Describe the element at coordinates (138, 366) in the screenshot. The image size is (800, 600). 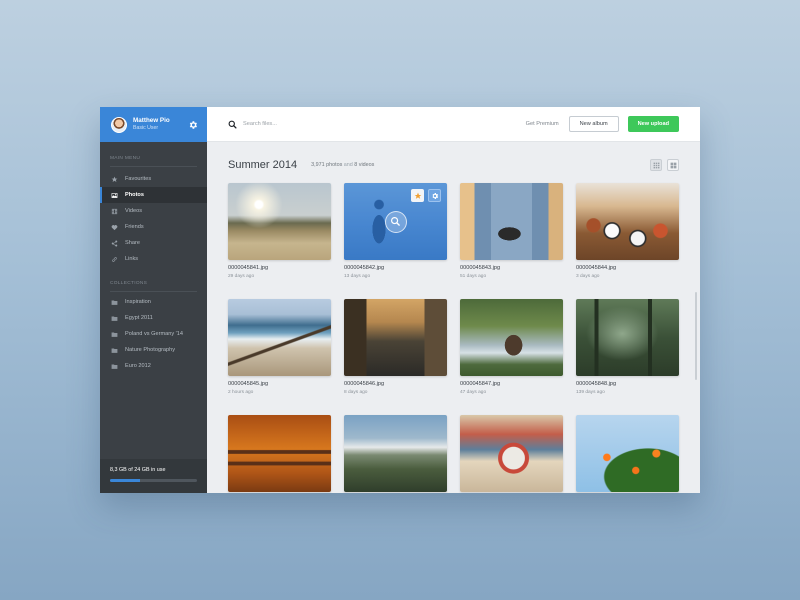
I see `collection-label: Euro 2012` at that location.